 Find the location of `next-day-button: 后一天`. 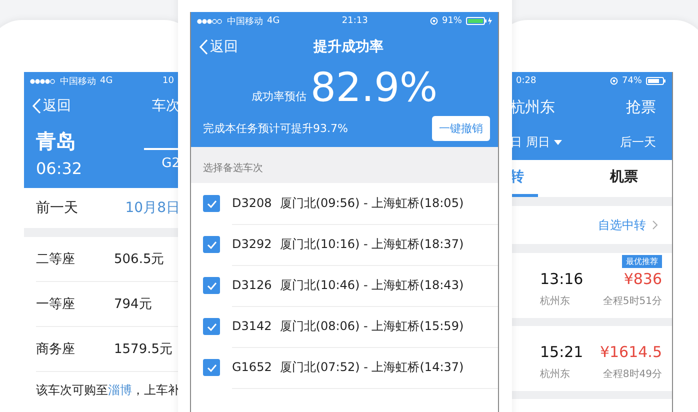

next-day-button: 后一天 is located at coordinates (638, 142).